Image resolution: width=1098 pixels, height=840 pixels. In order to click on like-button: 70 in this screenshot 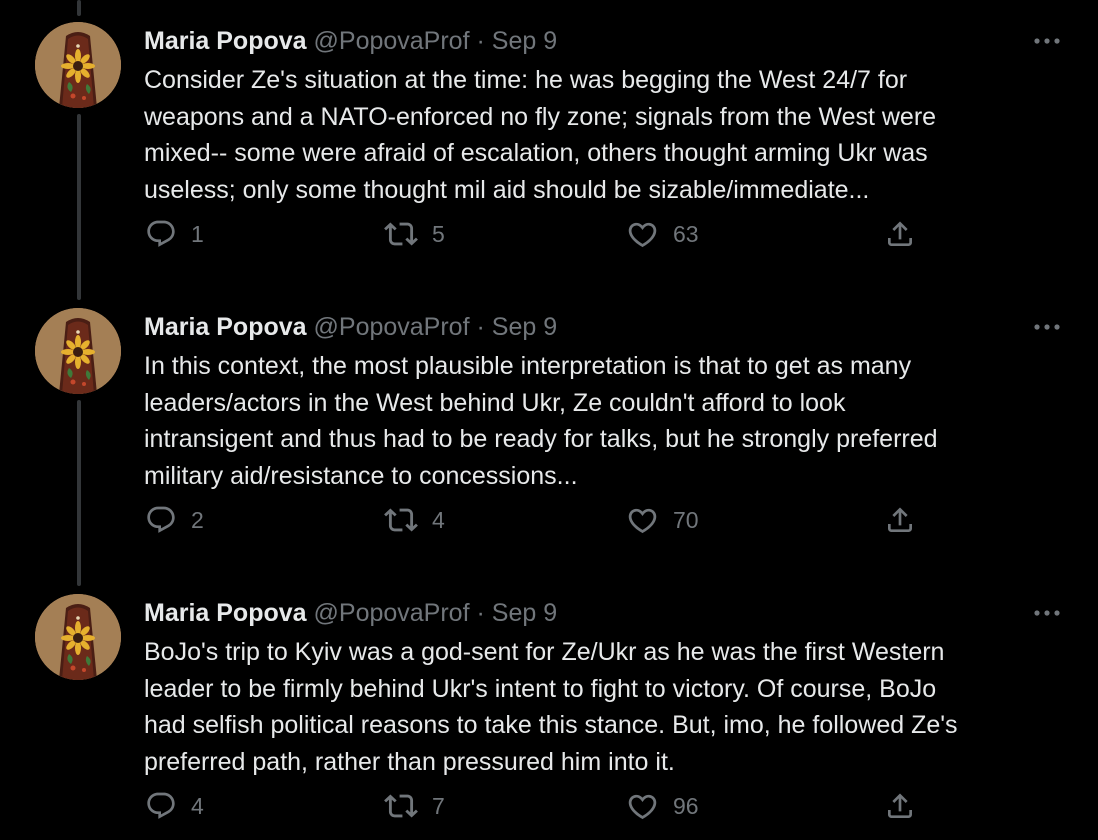, I will do `click(662, 520)`.